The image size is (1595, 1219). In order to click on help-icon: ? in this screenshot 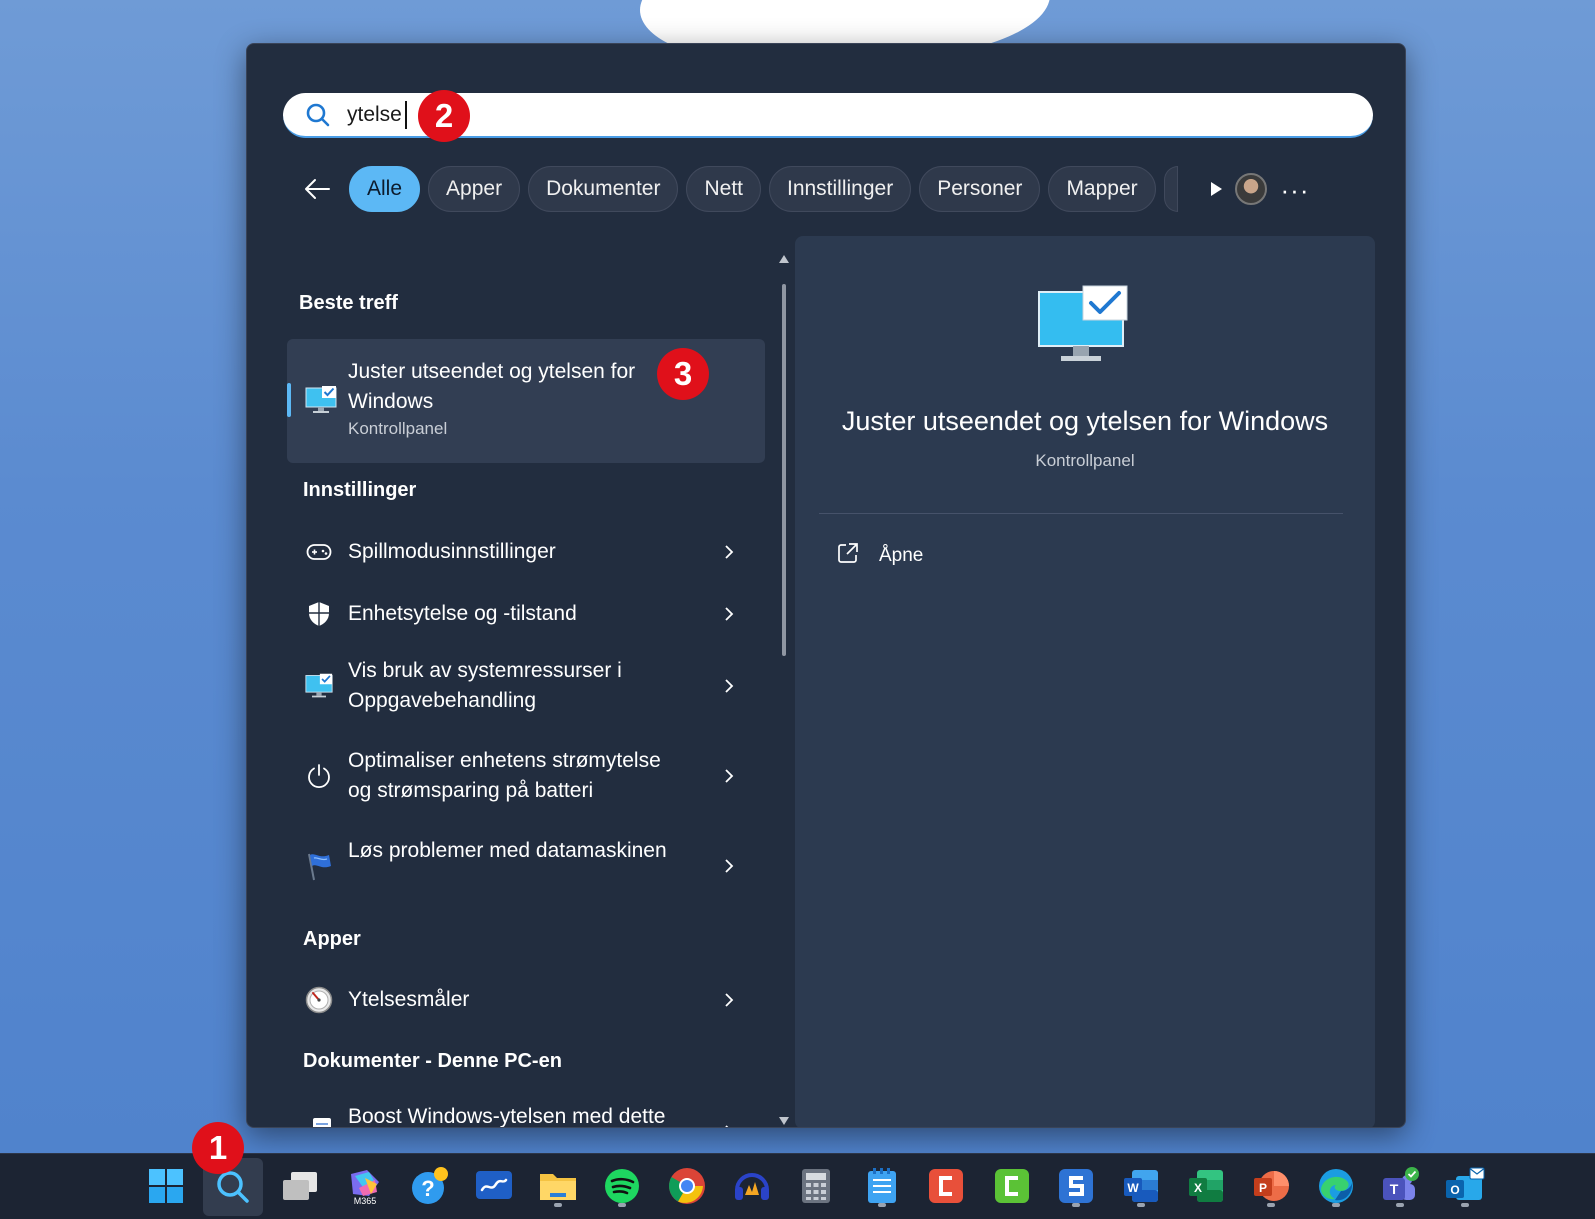, I will do `click(430, 1186)`.